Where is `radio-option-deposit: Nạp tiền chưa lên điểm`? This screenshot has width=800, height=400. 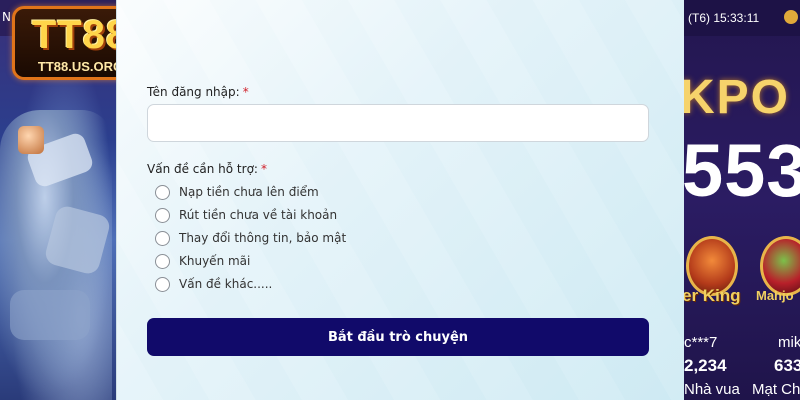 radio-option-deposit: Nạp tiền chưa lên điểm is located at coordinates (237, 192).